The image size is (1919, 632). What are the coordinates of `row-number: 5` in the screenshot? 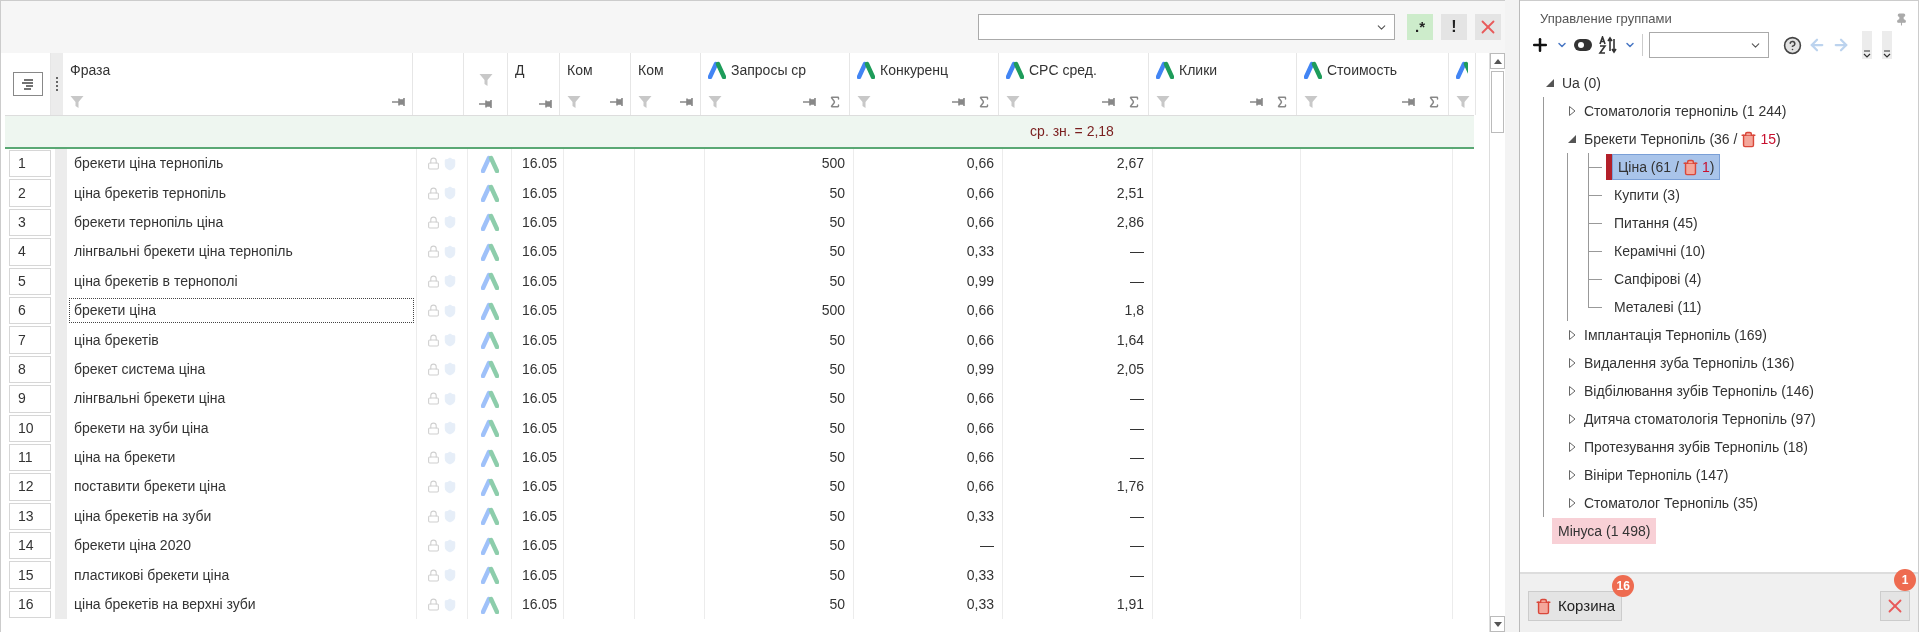 It's located at (30, 281).